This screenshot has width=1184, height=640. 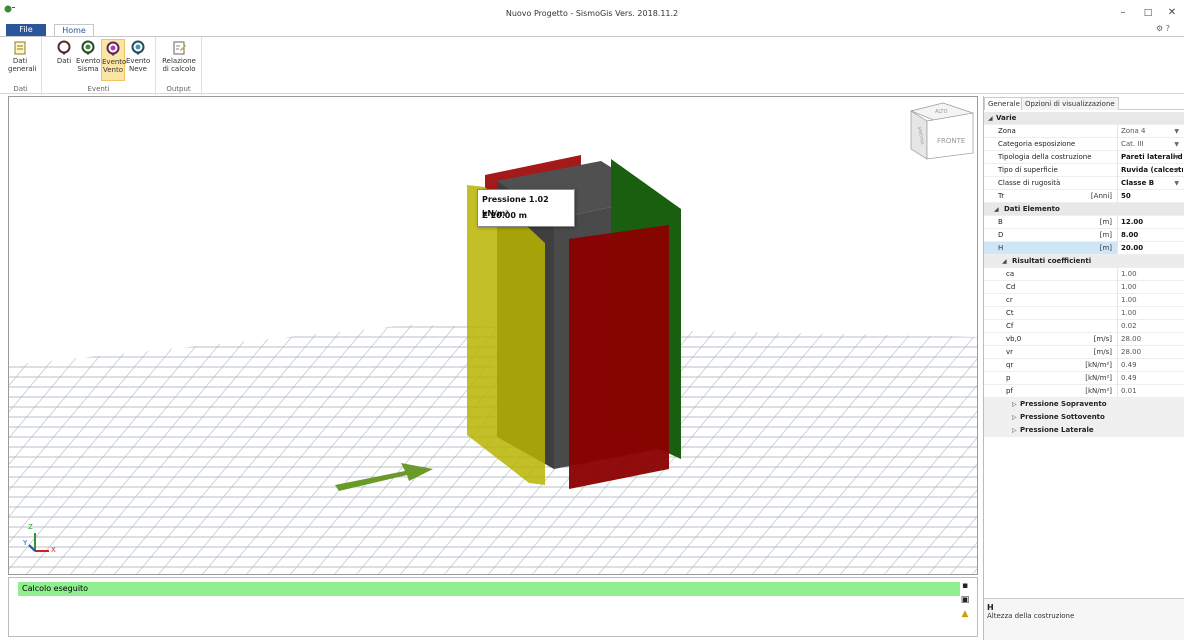 I want to click on ribbon-group-dati: Dati generali Dati, so click(x=21, y=66).